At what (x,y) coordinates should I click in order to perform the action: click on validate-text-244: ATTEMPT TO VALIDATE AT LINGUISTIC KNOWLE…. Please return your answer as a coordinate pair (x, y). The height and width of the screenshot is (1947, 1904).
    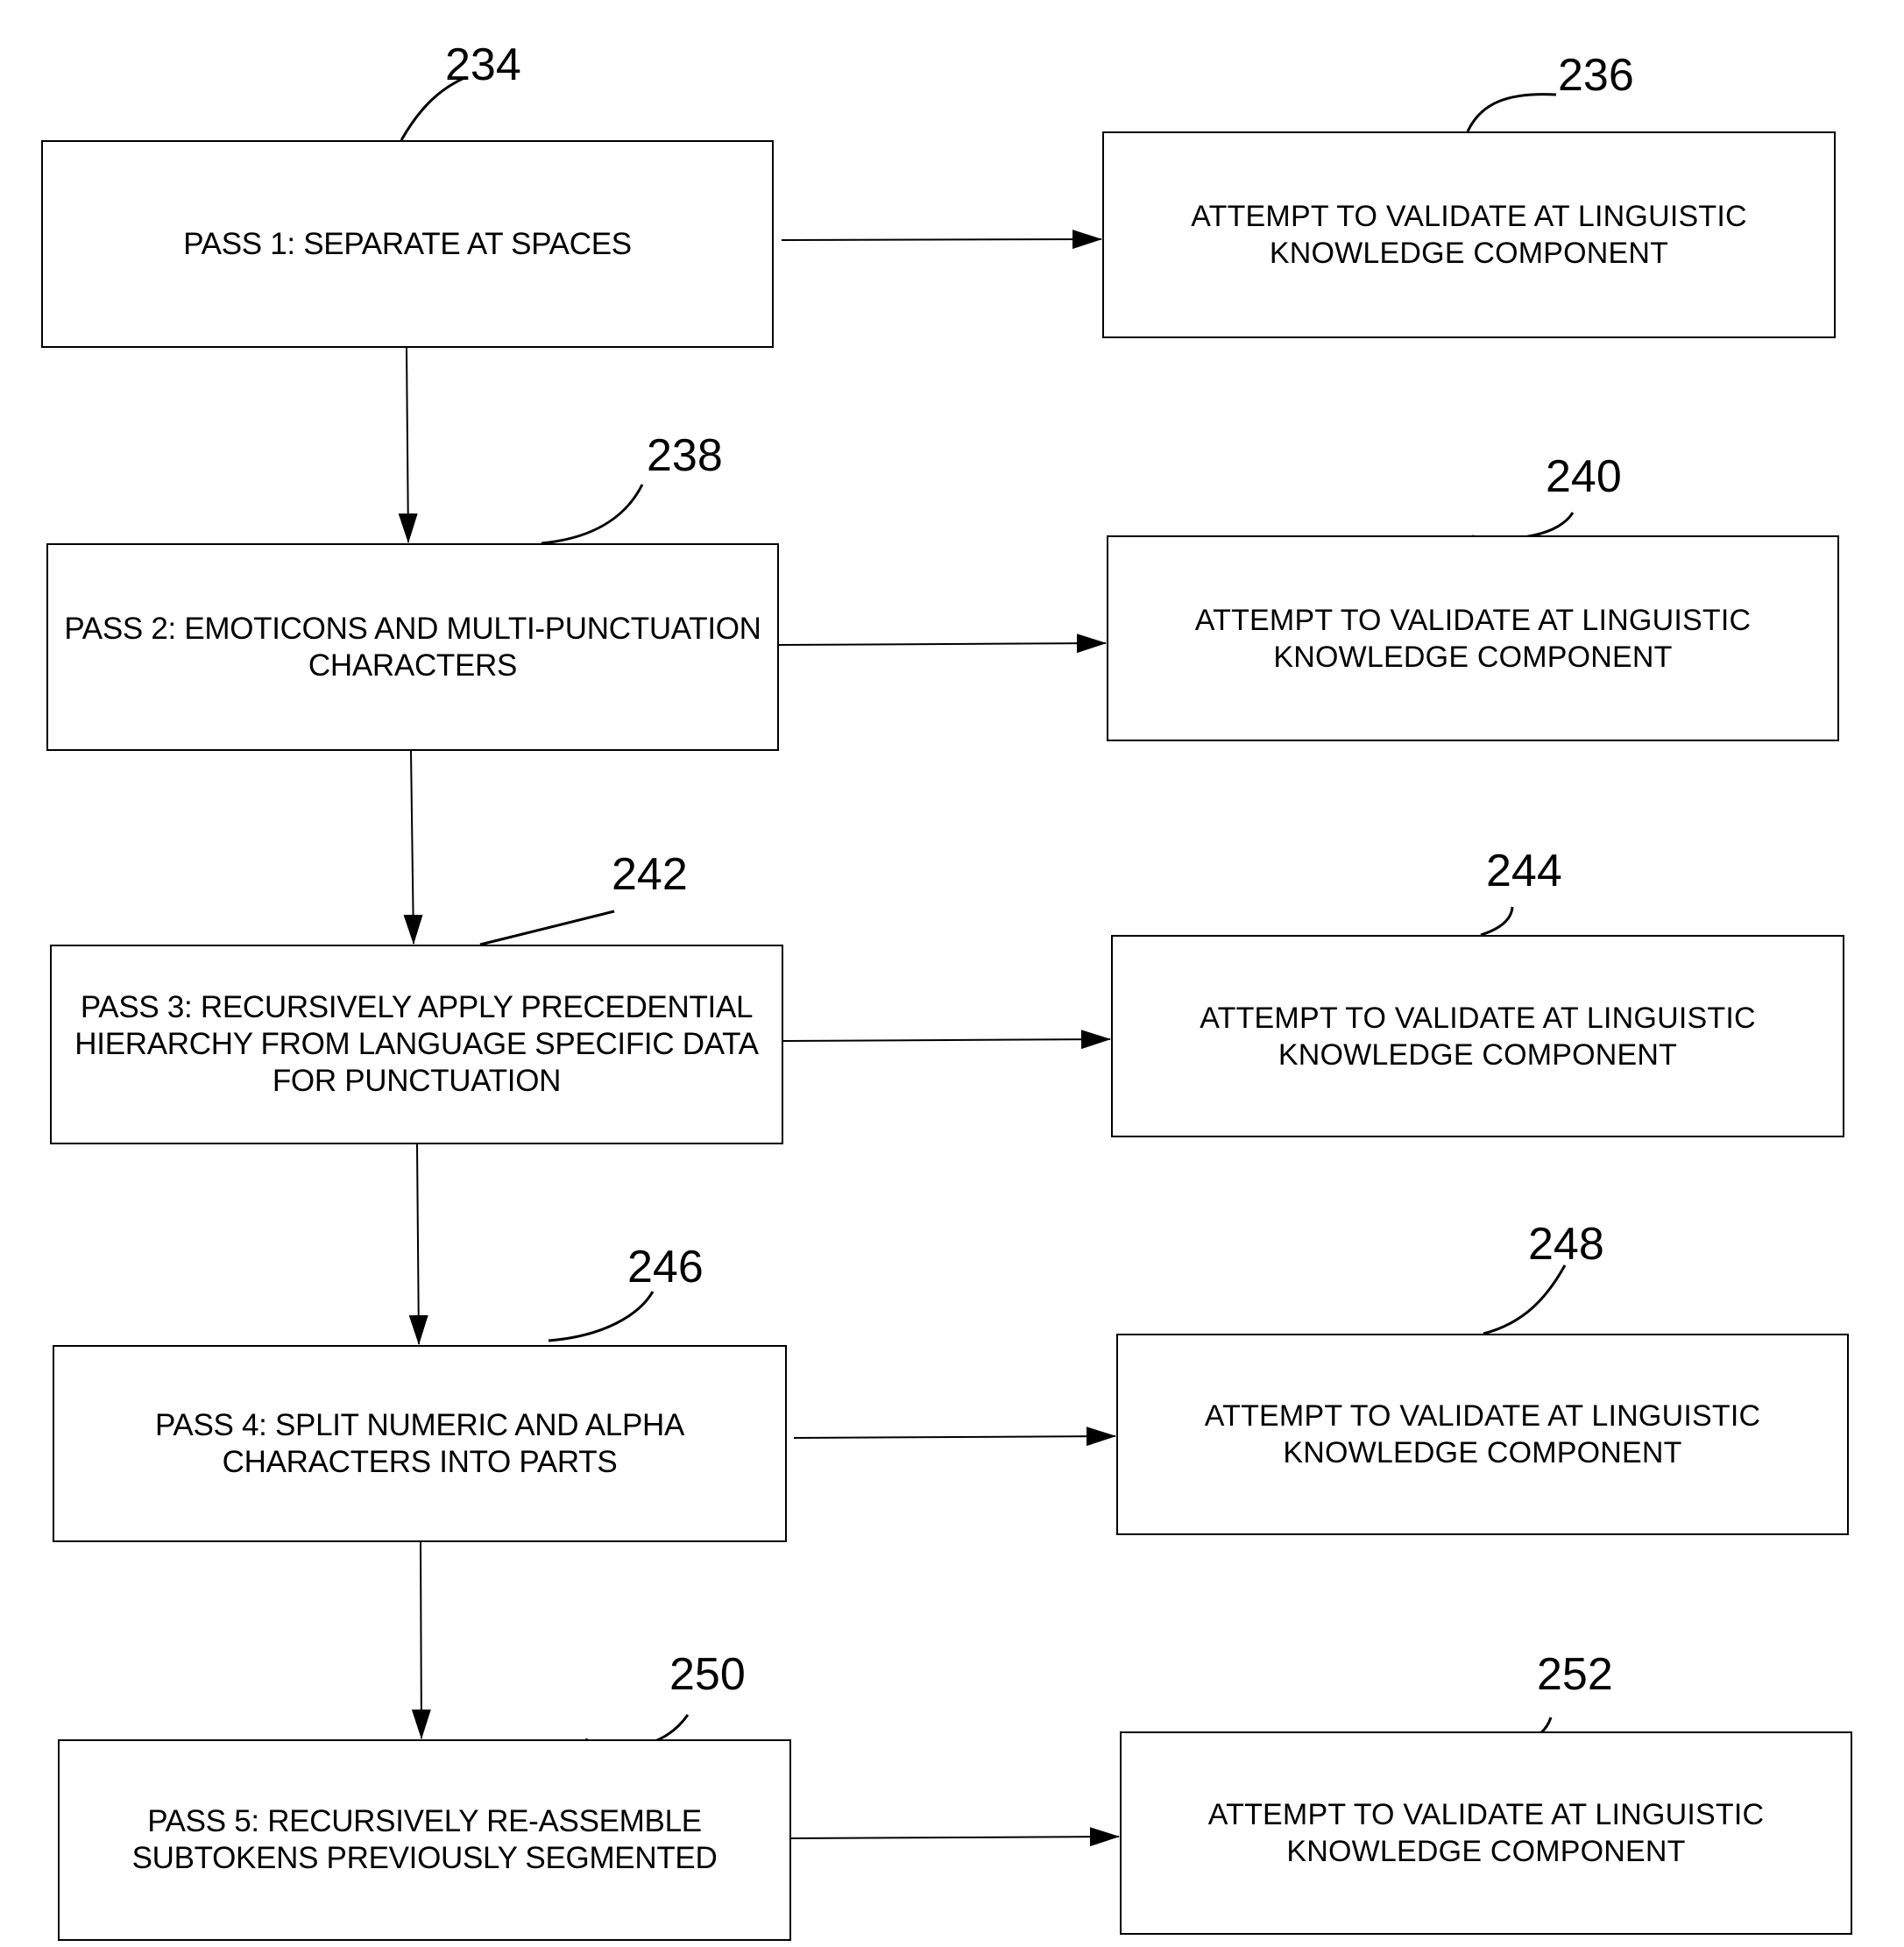
    Looking at the image, I should click on (1478, 1036).